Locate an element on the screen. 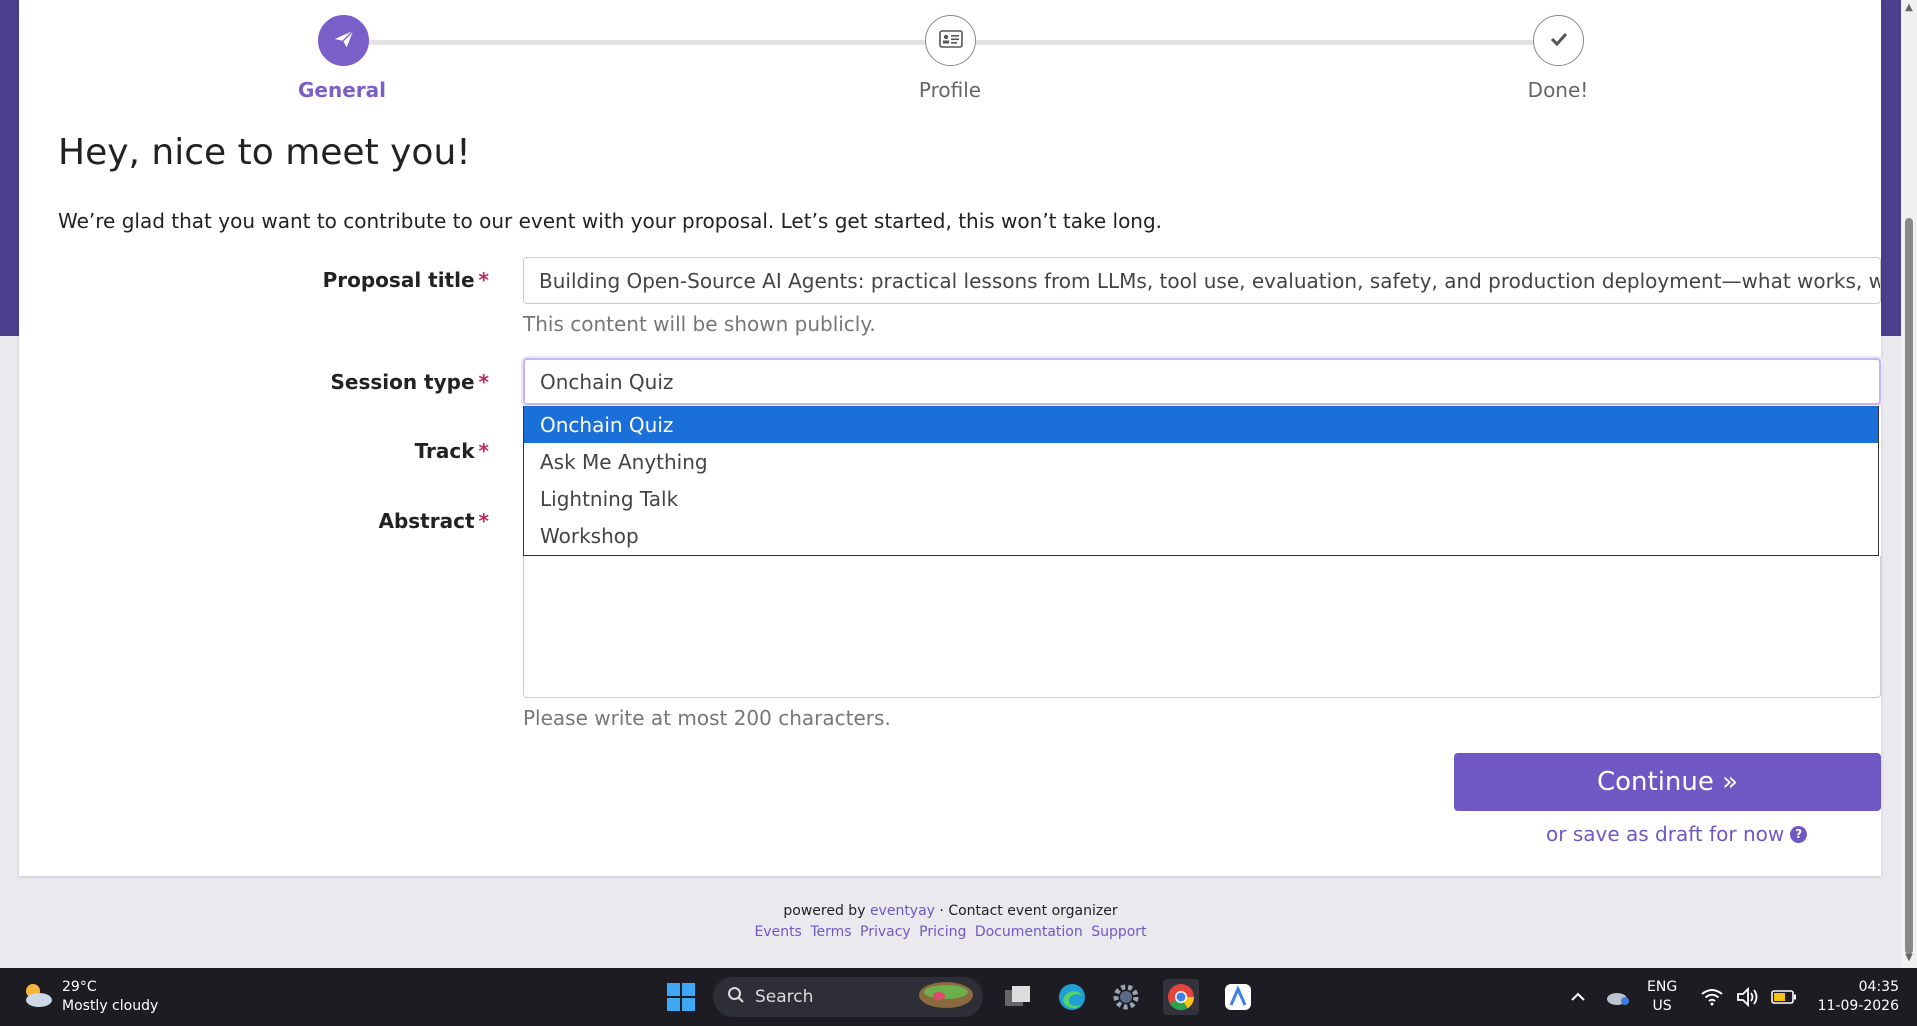  page-scrollbar: ▲ ▼ is located at coordinates (1909, 484).